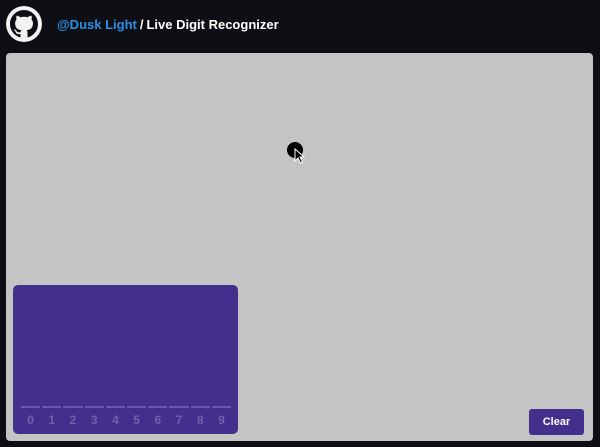  What do you see at coordinates (24, 24) in the screenshot?
I see `github-icon` at bounding box center [24, 24].